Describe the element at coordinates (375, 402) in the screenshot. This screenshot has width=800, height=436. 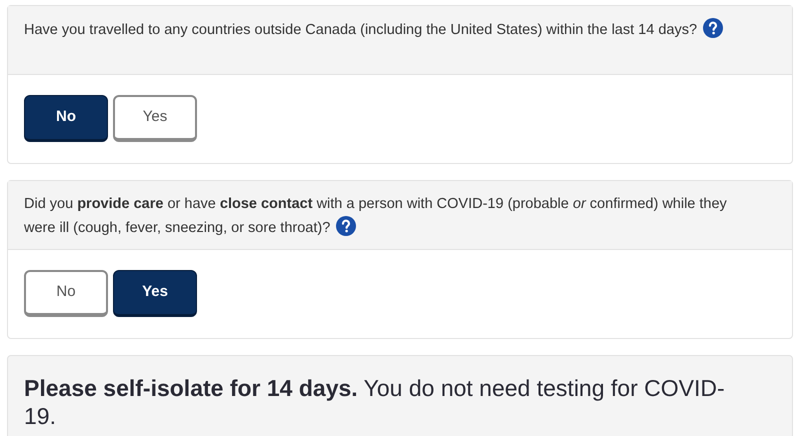
I see `result-text: Please self-isolate for 14 days. You do not need testing for COVID-19.` at that location.